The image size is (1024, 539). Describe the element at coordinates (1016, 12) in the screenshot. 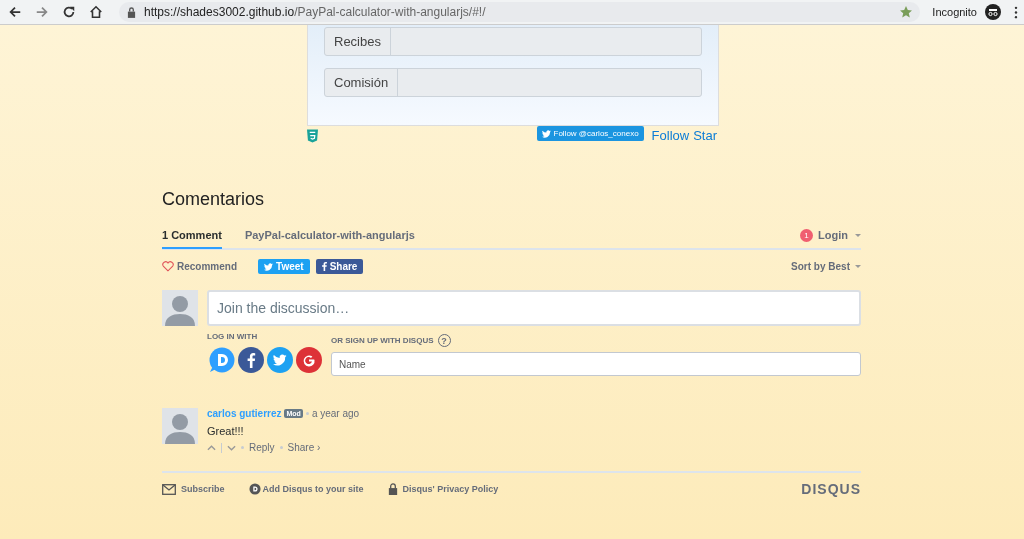

I see `menu-icon` at that location.